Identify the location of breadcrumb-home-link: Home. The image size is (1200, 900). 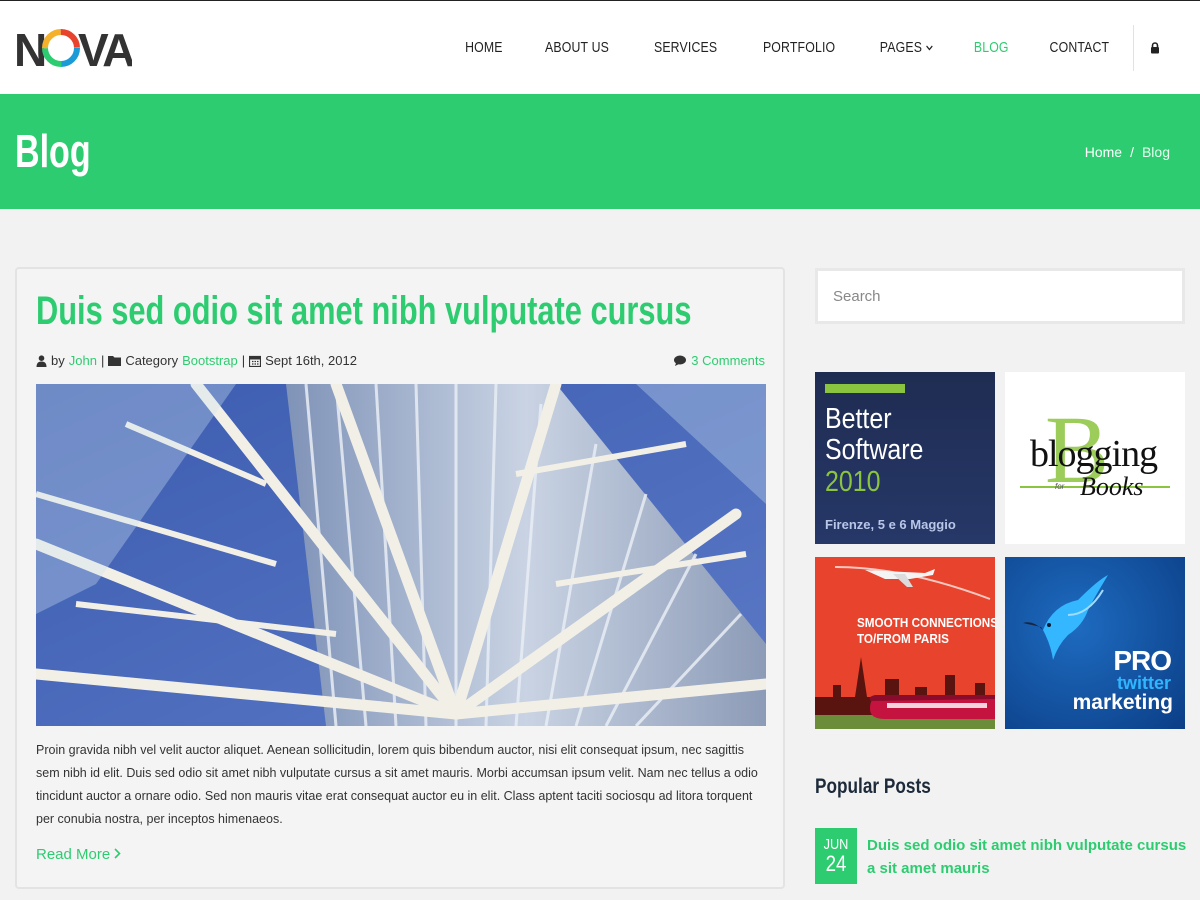
(1103, 152).